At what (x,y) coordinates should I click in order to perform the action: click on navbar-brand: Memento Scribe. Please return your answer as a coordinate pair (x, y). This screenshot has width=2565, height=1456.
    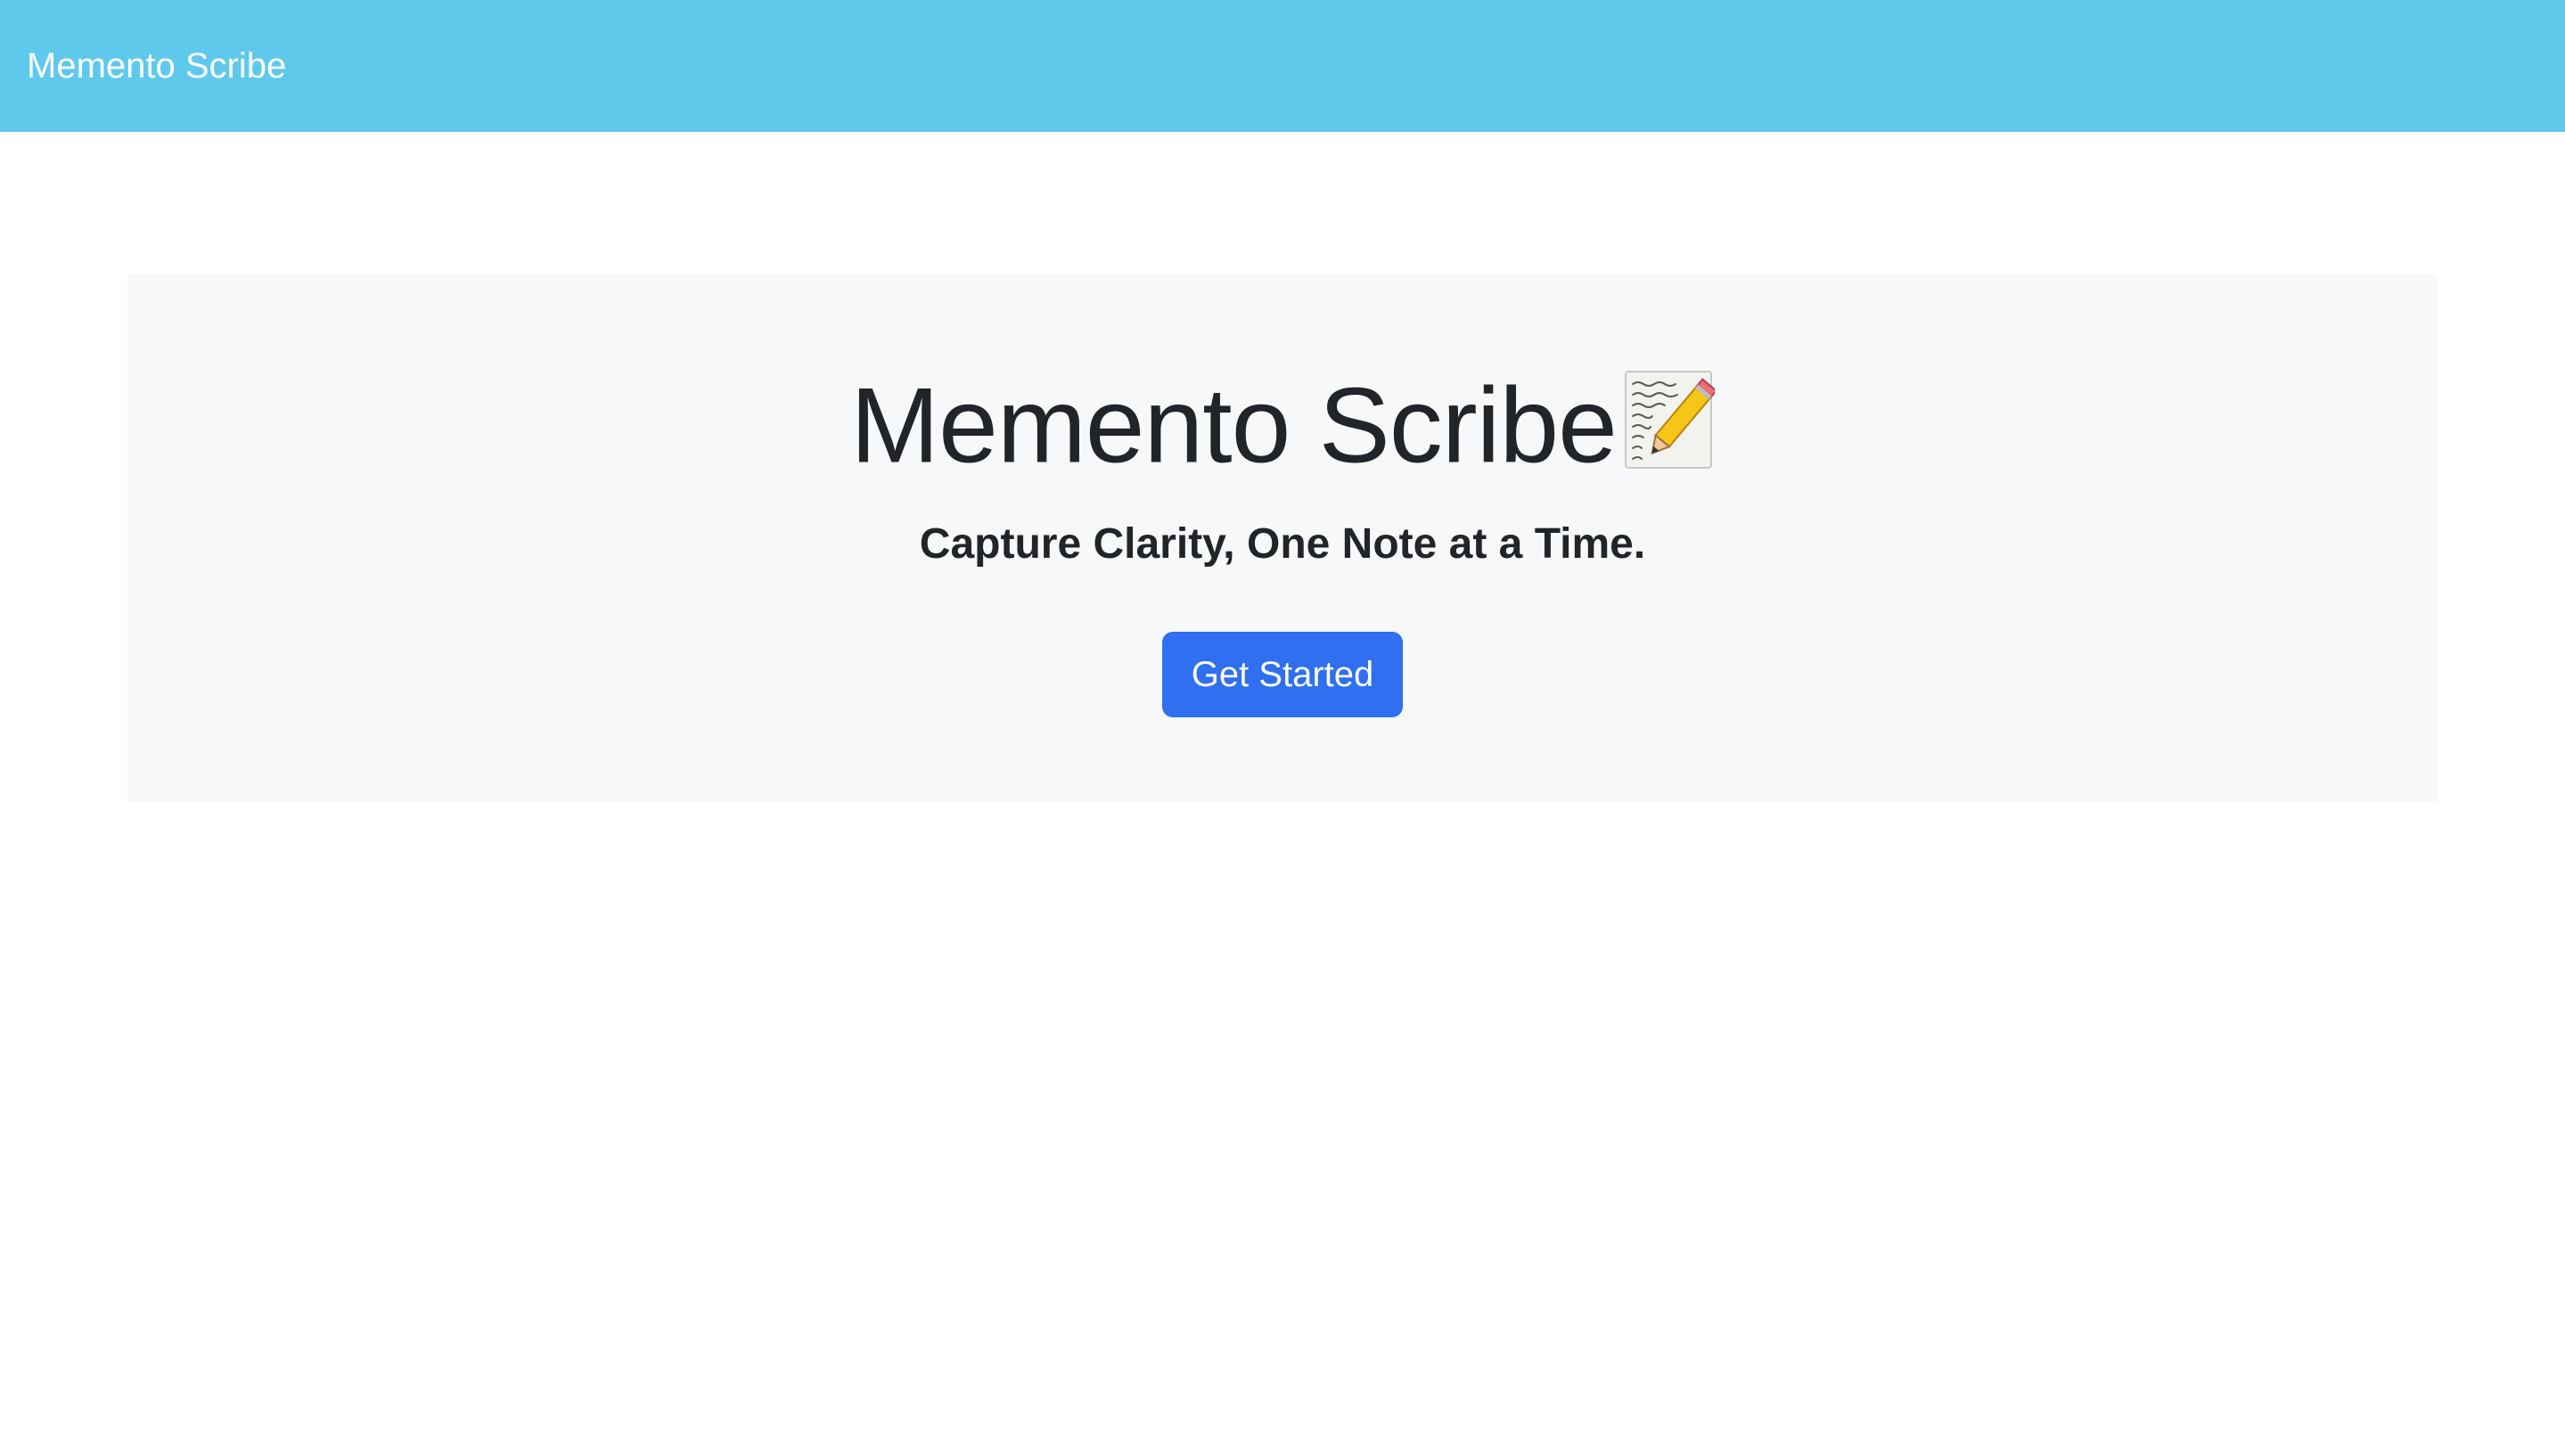
    Looking at the image, I should click on (156, 66).